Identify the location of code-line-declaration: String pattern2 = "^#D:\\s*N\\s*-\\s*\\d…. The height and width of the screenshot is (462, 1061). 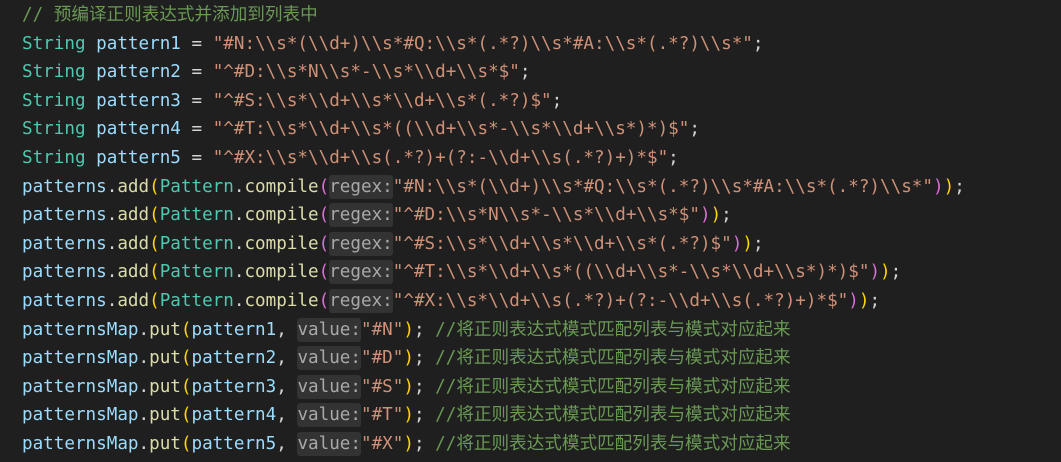
(530, 72).